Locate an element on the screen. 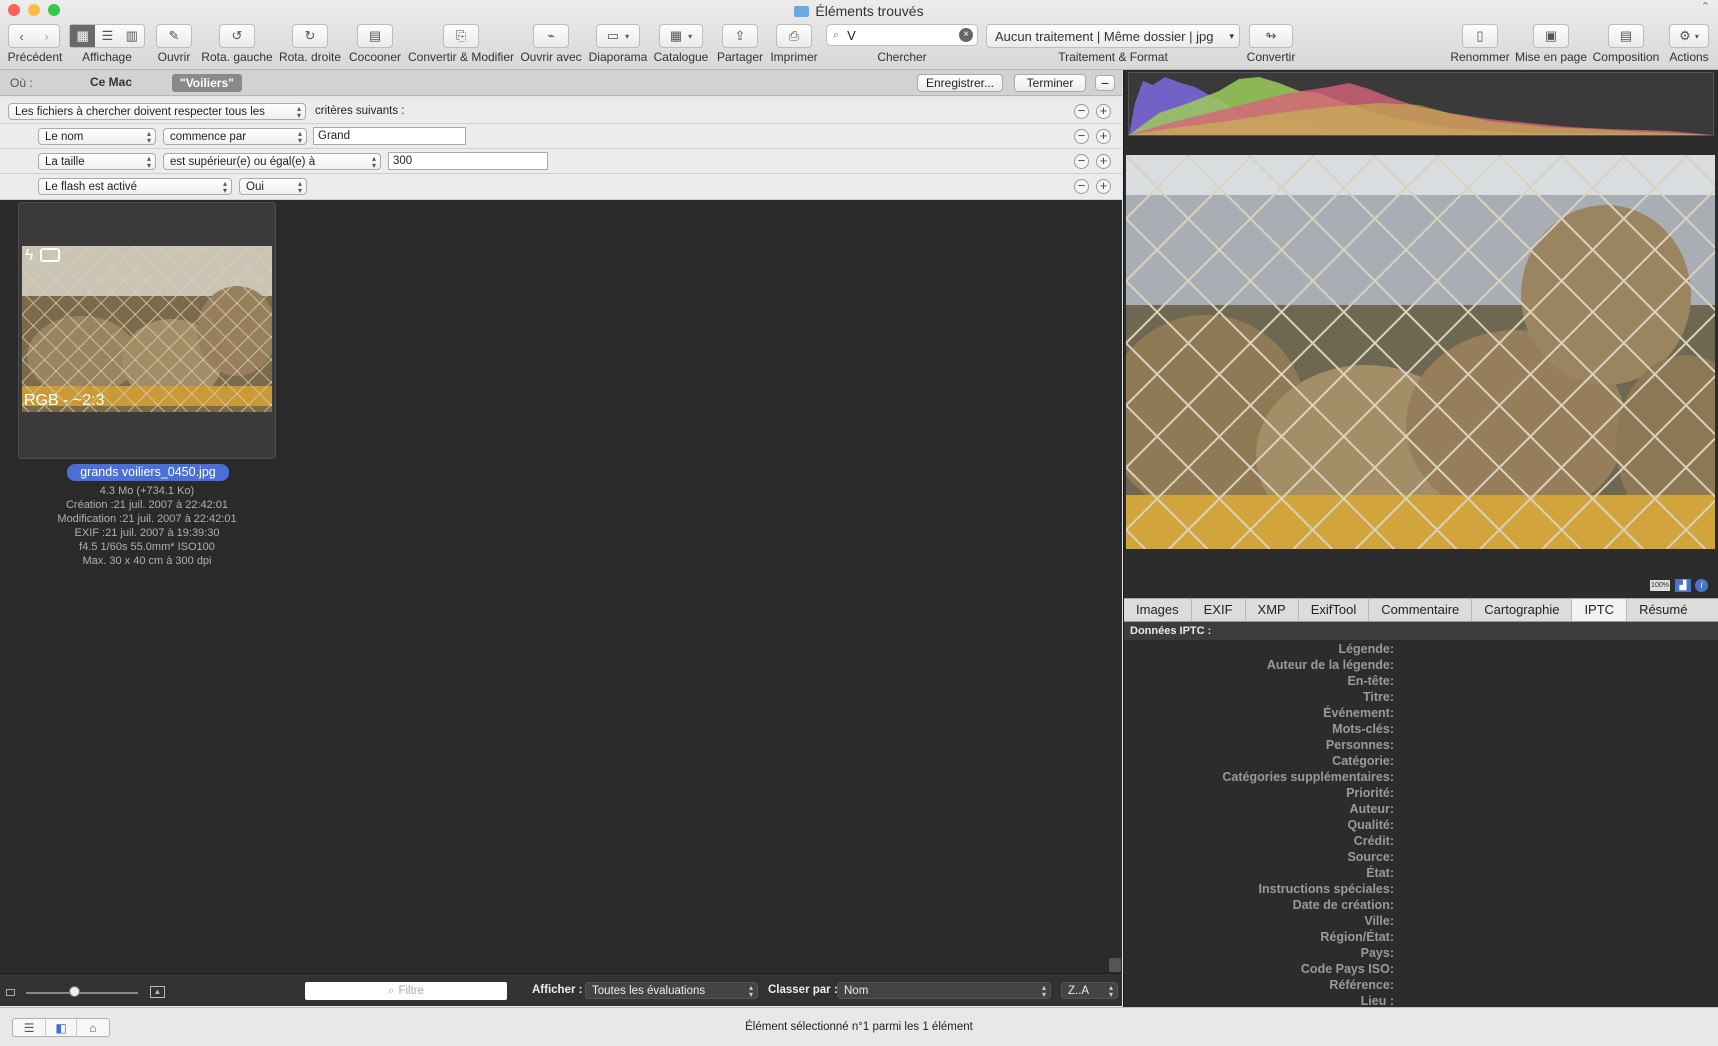 The height and width of the screenshot is (1046, 1718). collapse-toolbar-icon: ⌃ is located at coordinates (1705, 6).